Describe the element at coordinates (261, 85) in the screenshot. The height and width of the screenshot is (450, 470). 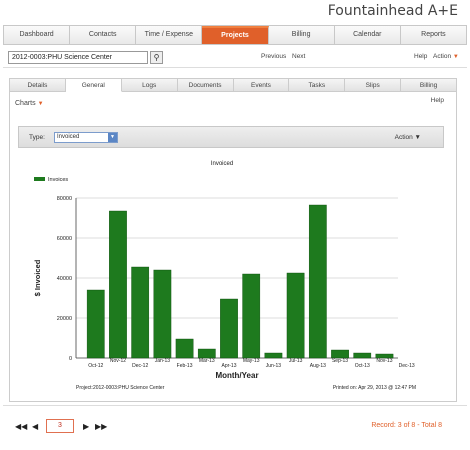
I see `subtab-events: Events` at that location.